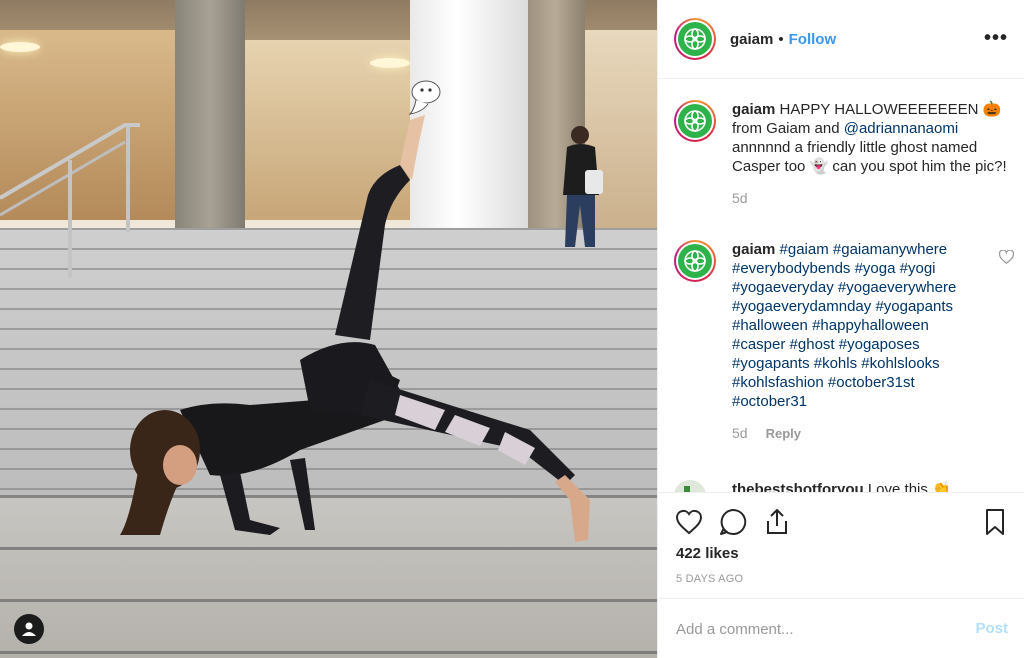  What do you see at coordinates (841, 39) in the screenshot?
I see `post-header: gaiam • Follow •••` at bounding box center [841, 39].